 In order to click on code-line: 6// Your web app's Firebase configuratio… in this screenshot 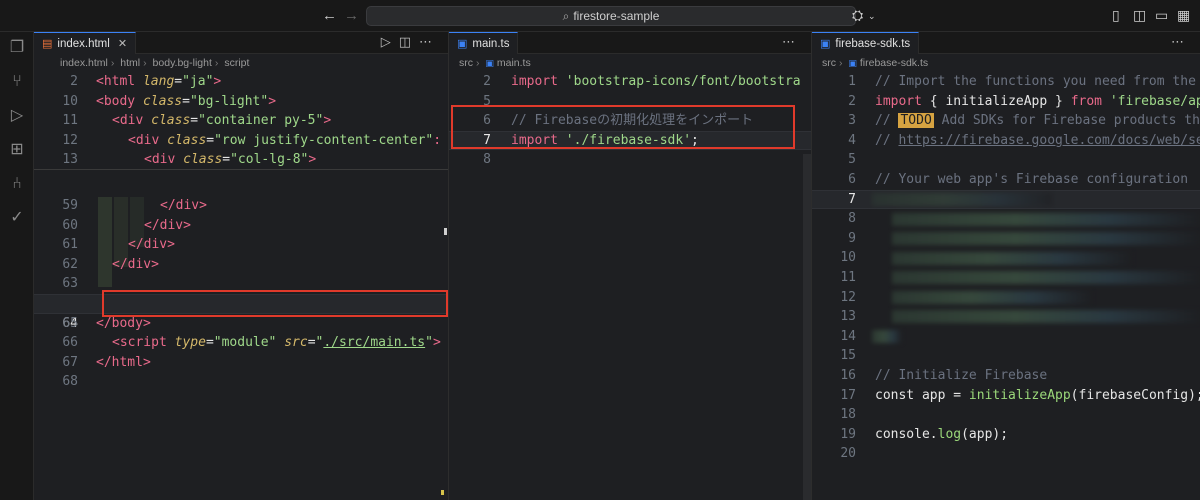, I will do `click(1018, 179)`.